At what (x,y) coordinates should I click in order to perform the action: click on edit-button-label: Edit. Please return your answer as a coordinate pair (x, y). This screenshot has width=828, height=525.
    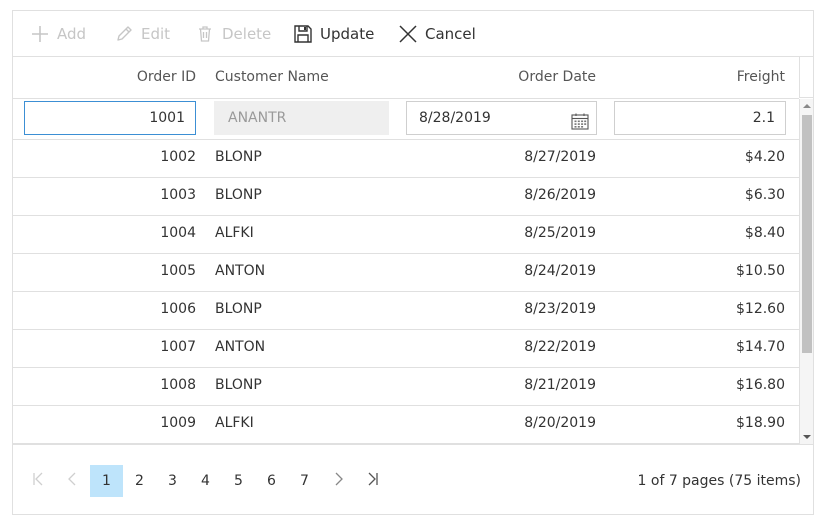
    Looking at the image, I should click on (156, 34).